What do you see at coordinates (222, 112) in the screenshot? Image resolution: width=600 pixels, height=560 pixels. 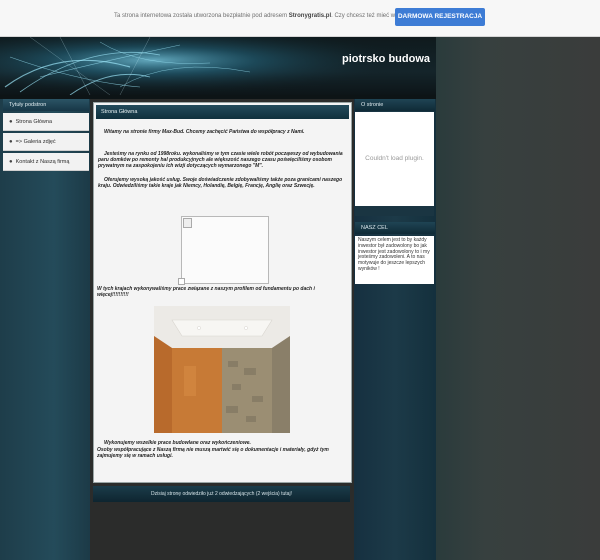 I see `content-card-title: Strona Główna` at bounding box center [222, 112].